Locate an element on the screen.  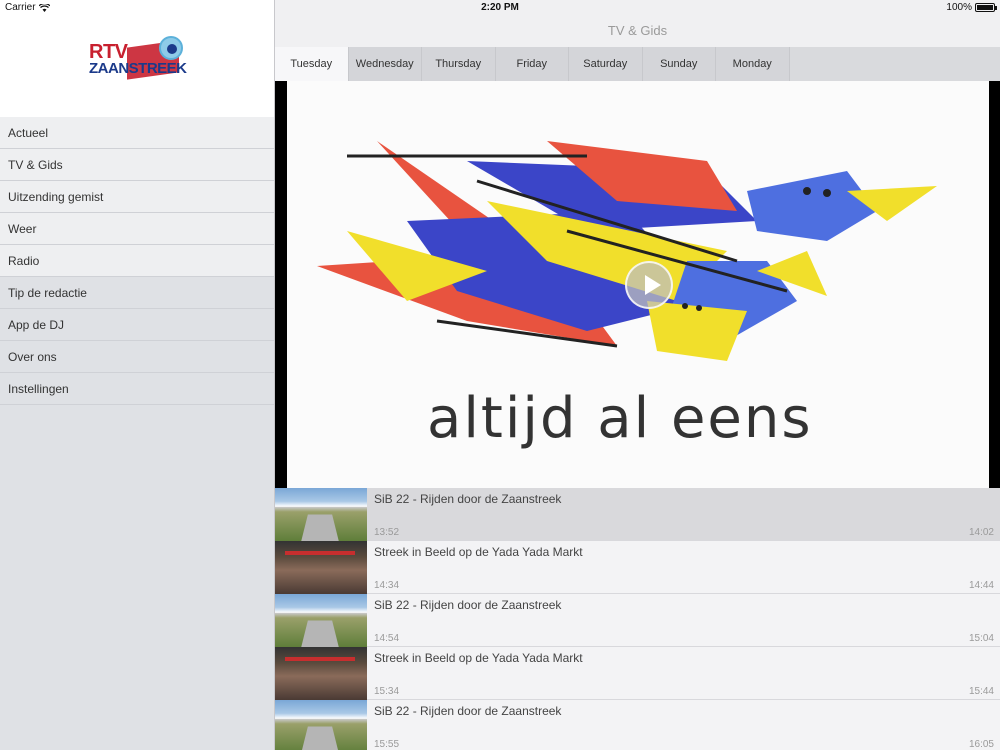
program-end-time: 15:04 is located at coordinates (981, 638).